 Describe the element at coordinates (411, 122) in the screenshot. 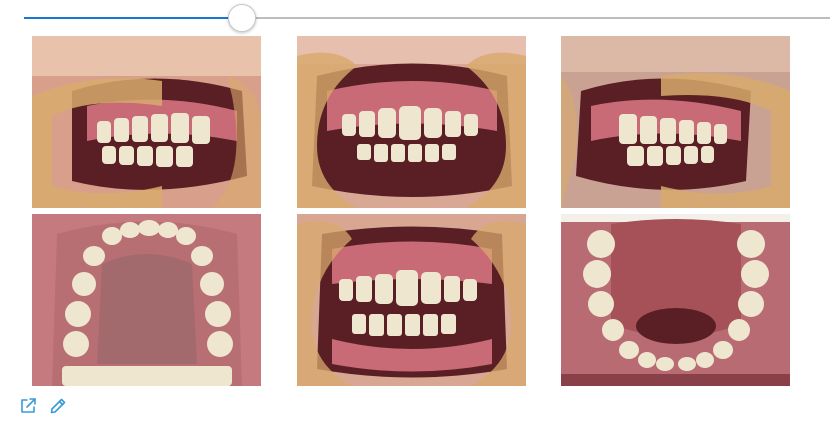

I see `photo-frontal` at that location.